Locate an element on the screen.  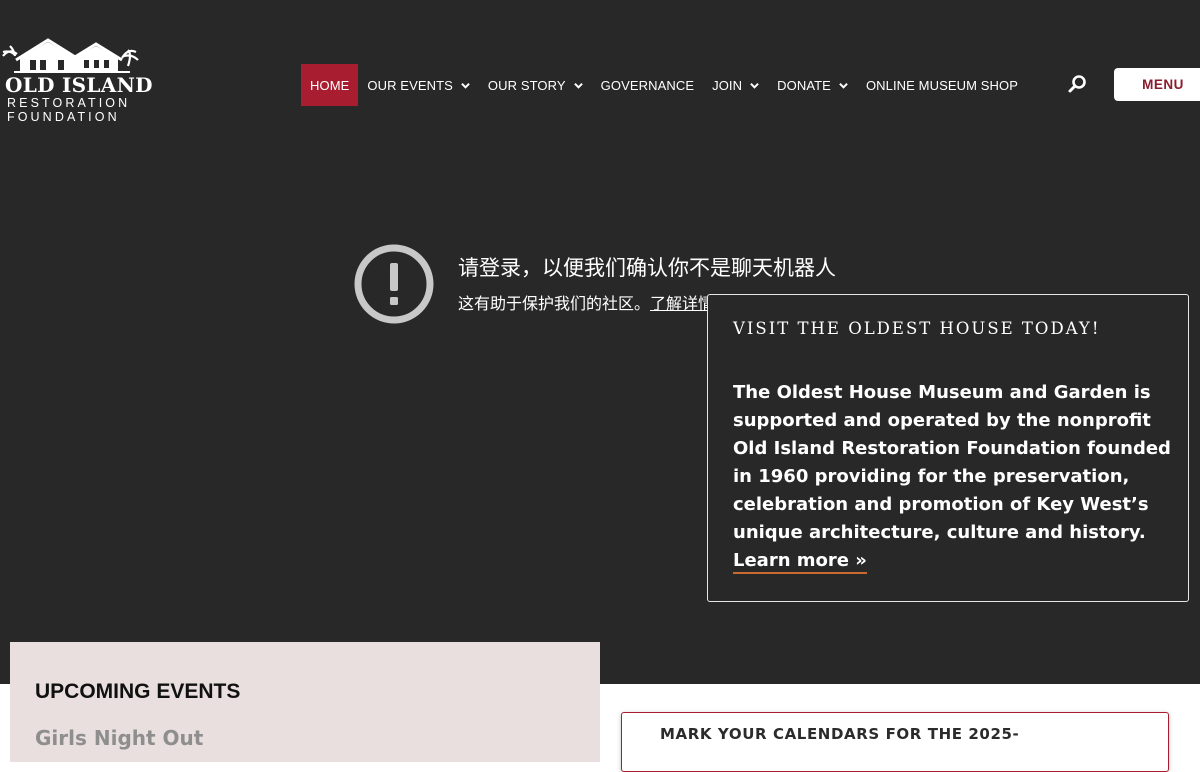
menu-button: MENU is located at coordinates (1157, 84).